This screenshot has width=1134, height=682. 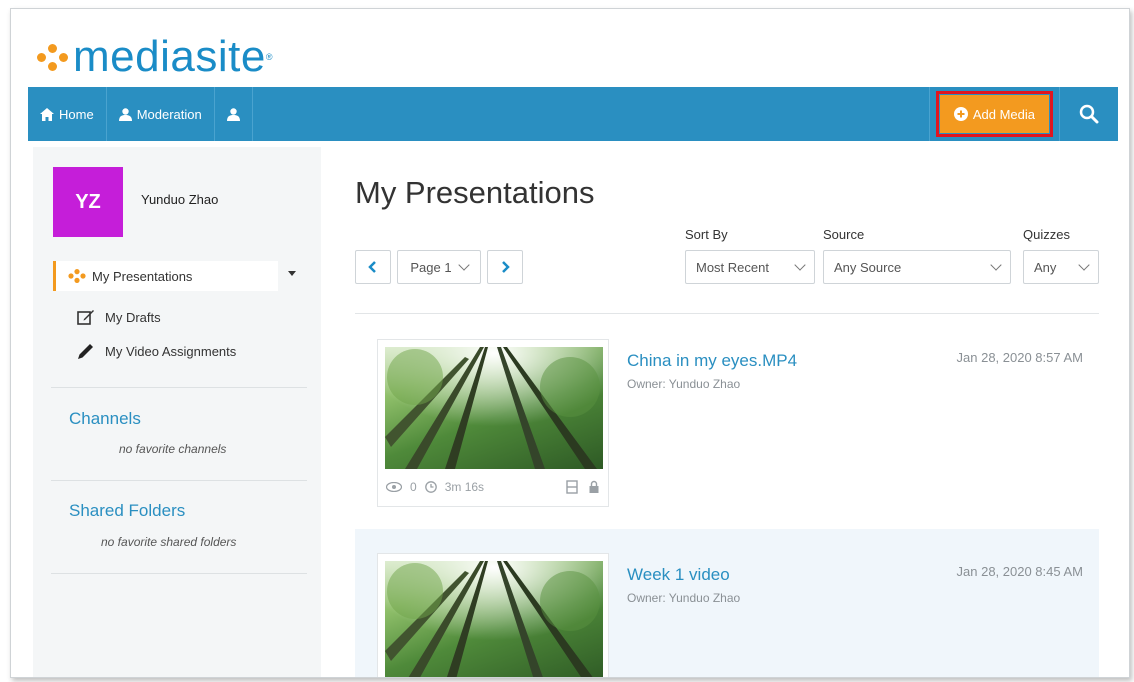 I want to click on next-page-button, so click(x=505, y=267).